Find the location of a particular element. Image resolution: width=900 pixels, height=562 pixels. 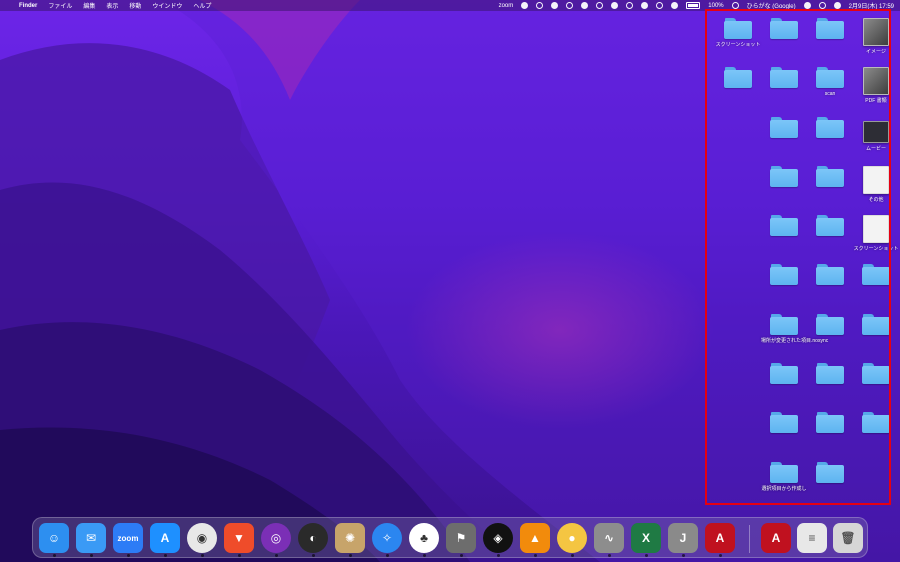

battery-icon is located at coordinates (693, 5).